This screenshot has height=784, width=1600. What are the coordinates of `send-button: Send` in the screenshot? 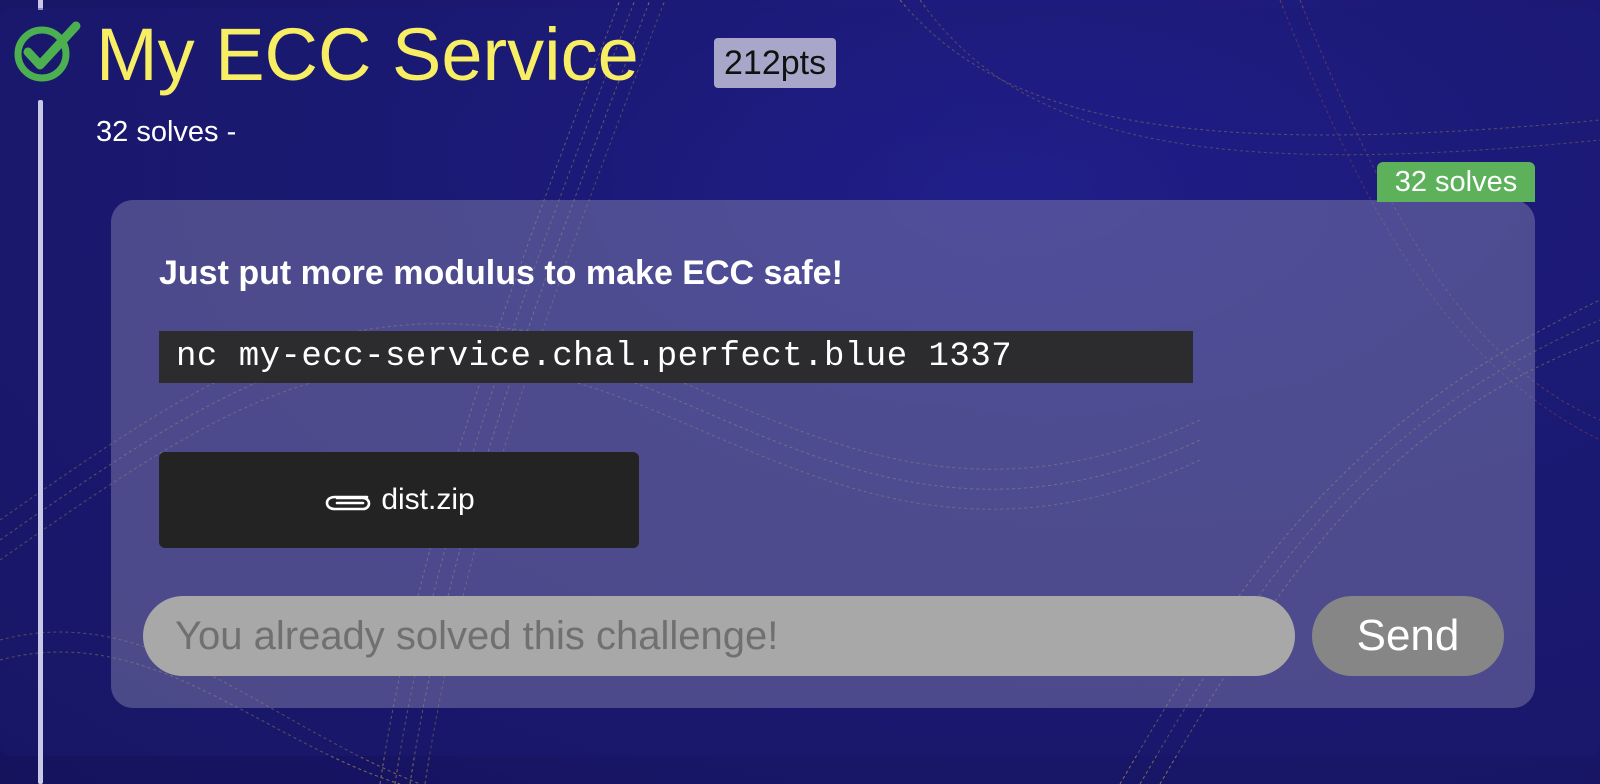 It's located at (1408, 636).